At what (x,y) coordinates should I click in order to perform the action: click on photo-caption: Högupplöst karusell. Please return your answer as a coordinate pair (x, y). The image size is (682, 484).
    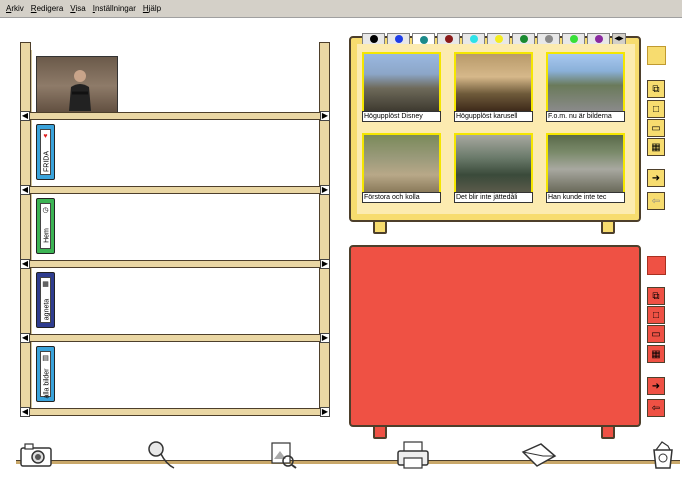
    Looking at the image, I should click on (493, 116).